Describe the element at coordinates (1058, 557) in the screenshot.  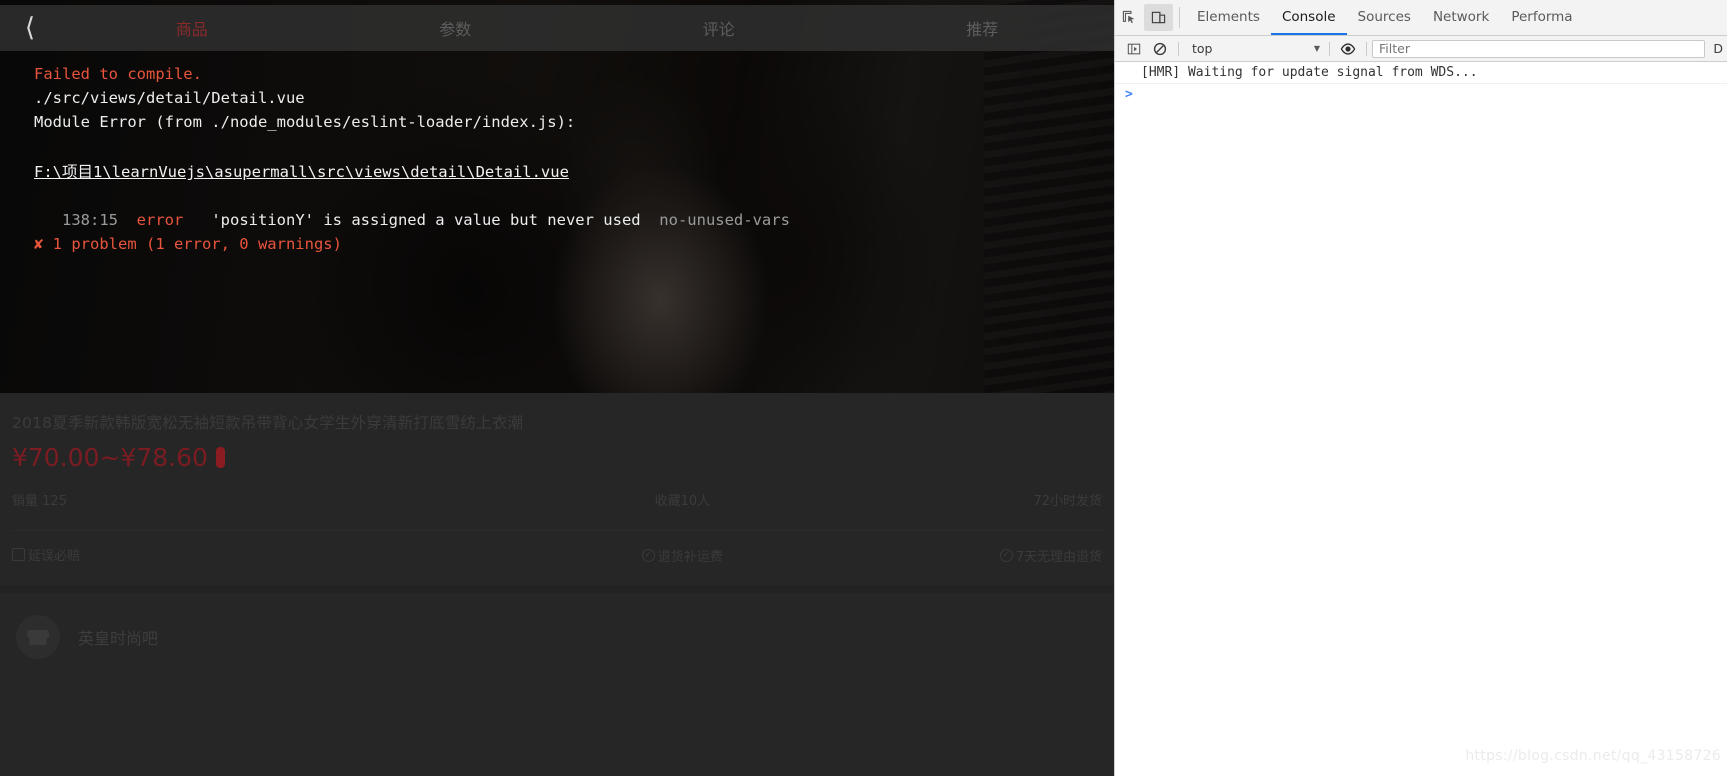
I see `service-label-seven-day: 7天无理由退货` at that location.